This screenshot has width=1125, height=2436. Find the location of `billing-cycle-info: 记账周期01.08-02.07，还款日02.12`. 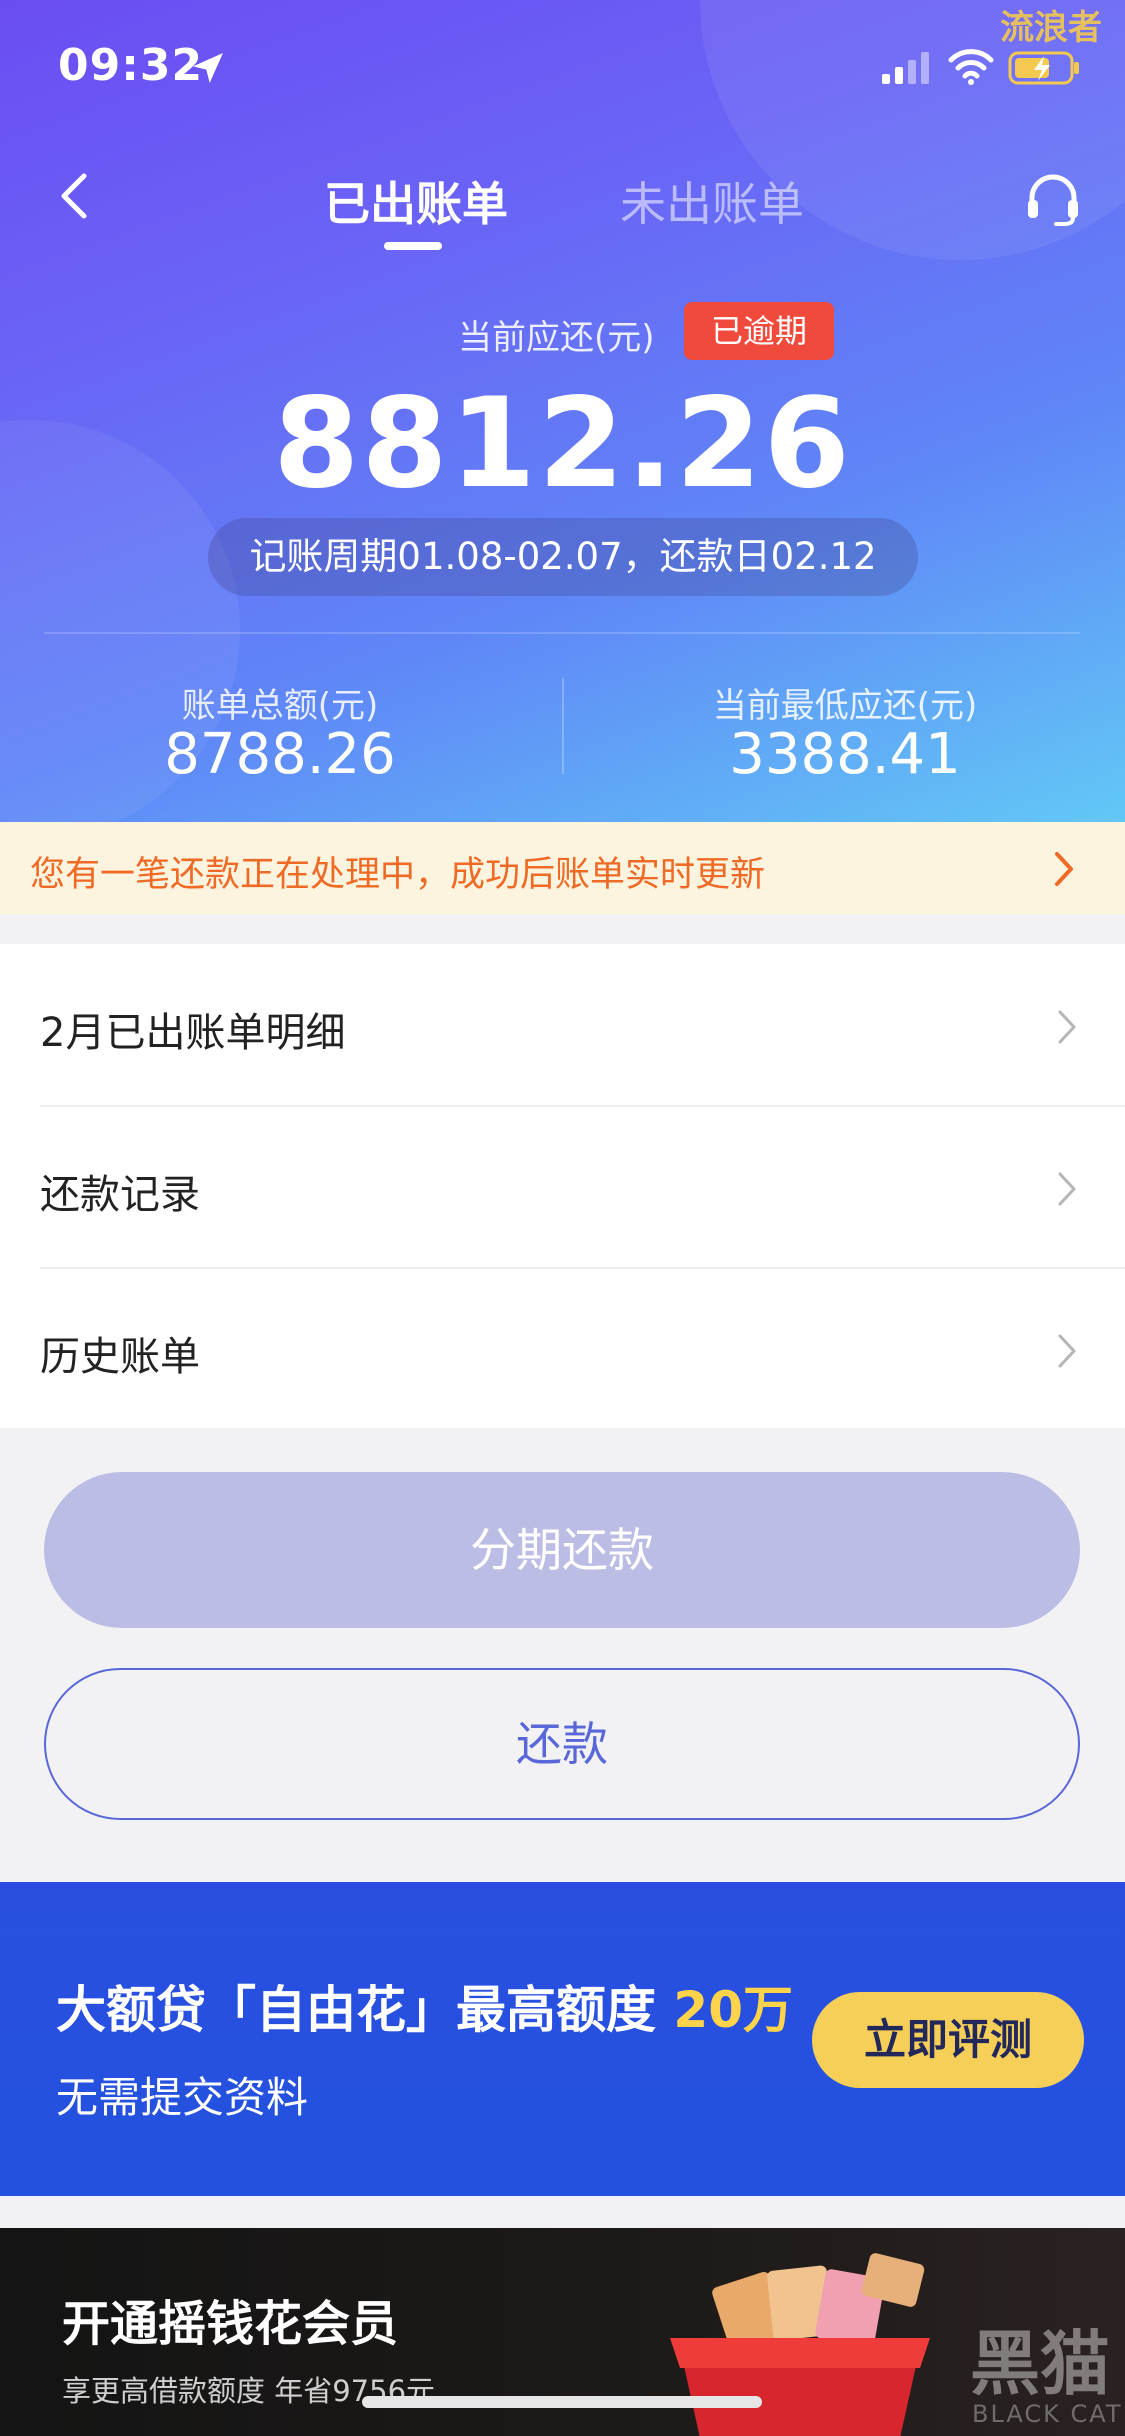

billing-cycle-info: 记账周期01.08-02.07，还款日02.12 is located at coordinates (563, 557).